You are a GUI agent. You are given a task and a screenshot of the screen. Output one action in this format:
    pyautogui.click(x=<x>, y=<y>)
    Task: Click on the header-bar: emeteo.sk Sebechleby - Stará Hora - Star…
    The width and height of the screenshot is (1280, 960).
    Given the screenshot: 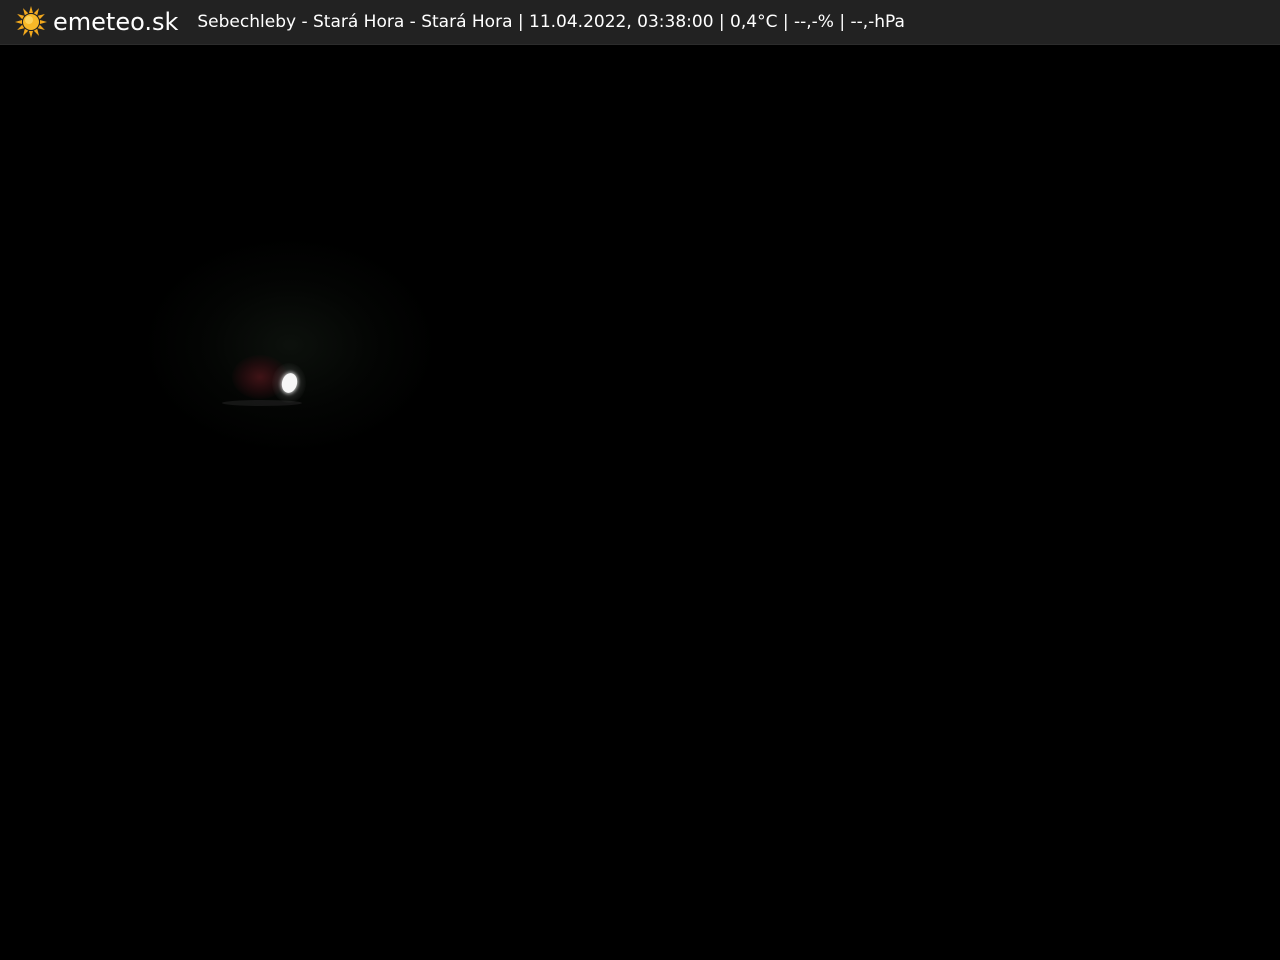 What is the action you would take?
    pyautogui.click(x=640, y=22)
    